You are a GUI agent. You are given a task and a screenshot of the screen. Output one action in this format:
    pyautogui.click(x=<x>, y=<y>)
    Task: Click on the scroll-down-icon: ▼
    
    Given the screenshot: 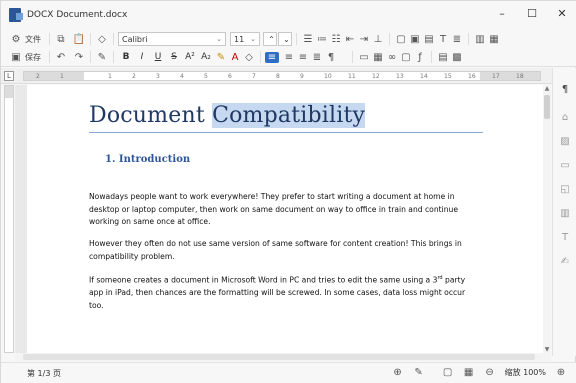 What is the action you would take?
    pyautogui.click(x=547, y=349)
    